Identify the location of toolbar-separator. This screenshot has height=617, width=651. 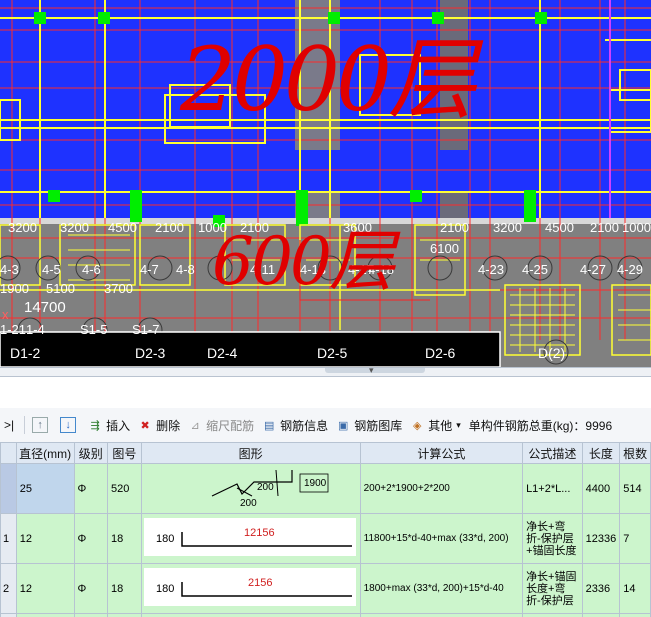
(25, 425).